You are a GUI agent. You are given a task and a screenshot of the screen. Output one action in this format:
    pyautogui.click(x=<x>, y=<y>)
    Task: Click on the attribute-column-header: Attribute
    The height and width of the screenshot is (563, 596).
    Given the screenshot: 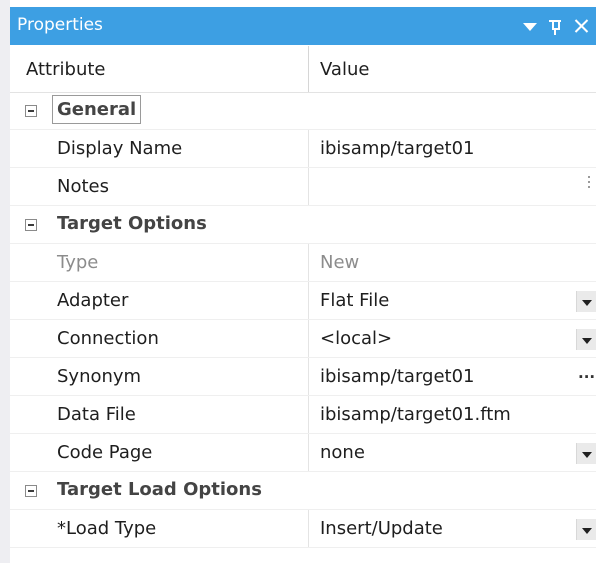 What is the action you would take?
    pyautogui.click(x=66, y=69)
    